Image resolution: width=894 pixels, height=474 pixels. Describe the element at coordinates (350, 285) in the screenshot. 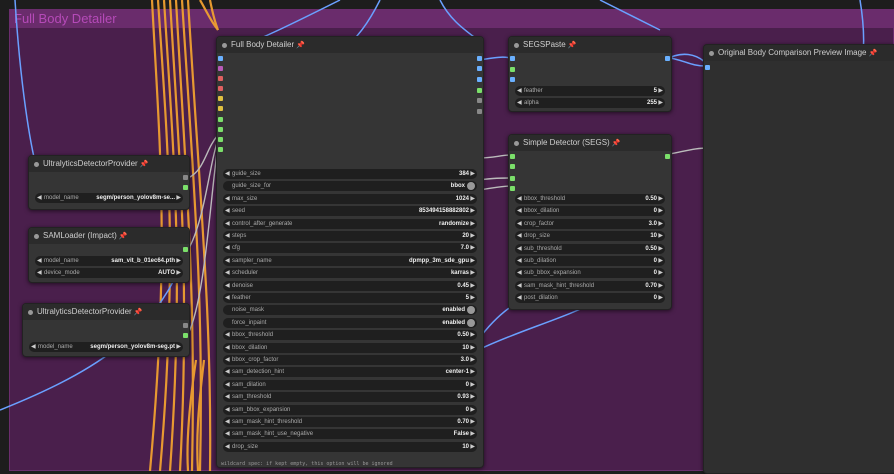

I see `widget-denoise: ◀ denoise 0.45 ▶` at that location.